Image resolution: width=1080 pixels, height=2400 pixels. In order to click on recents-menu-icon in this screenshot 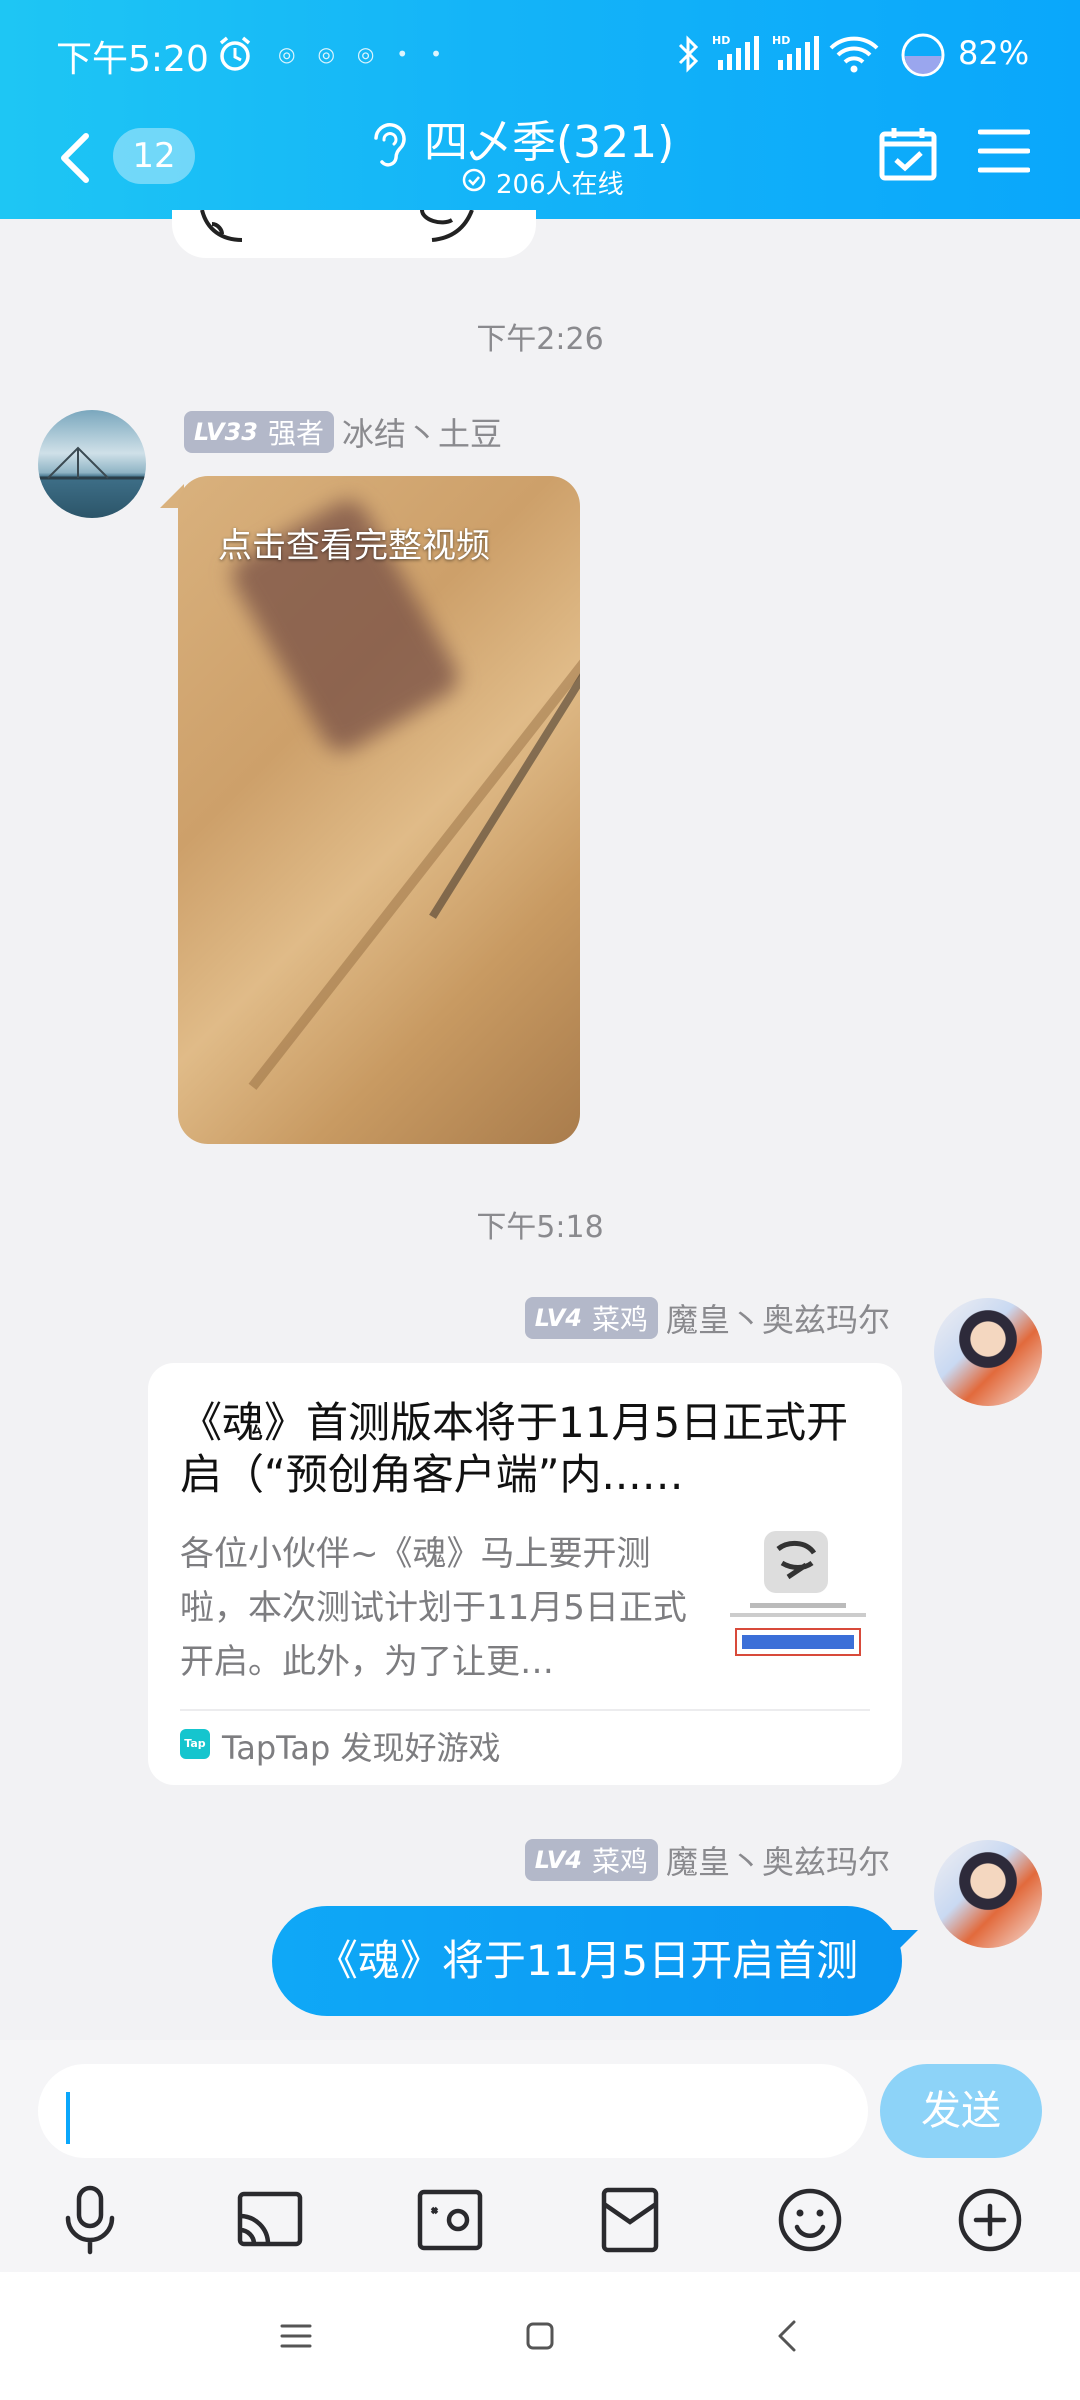, I will do `click(296, 2338)`.